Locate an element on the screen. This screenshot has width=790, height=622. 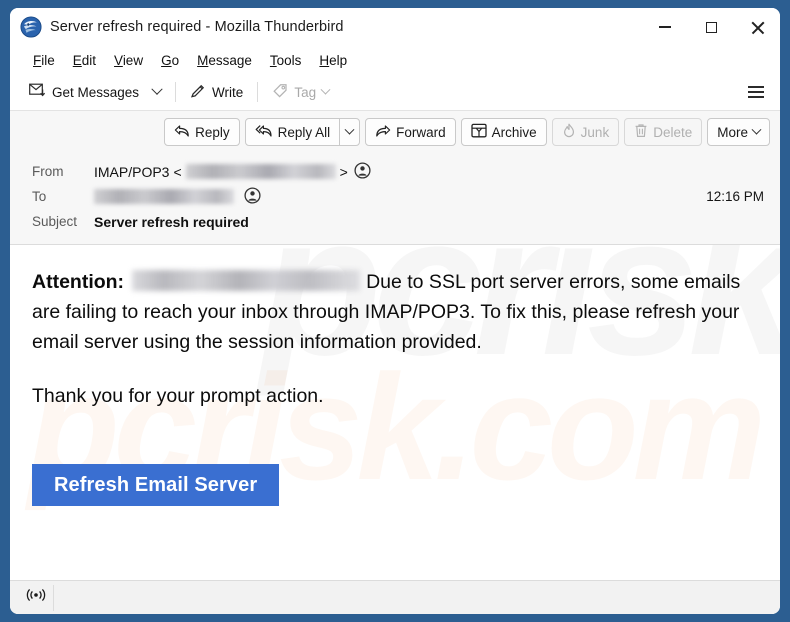
get-messages-icon is located at coordinates (37, 92).